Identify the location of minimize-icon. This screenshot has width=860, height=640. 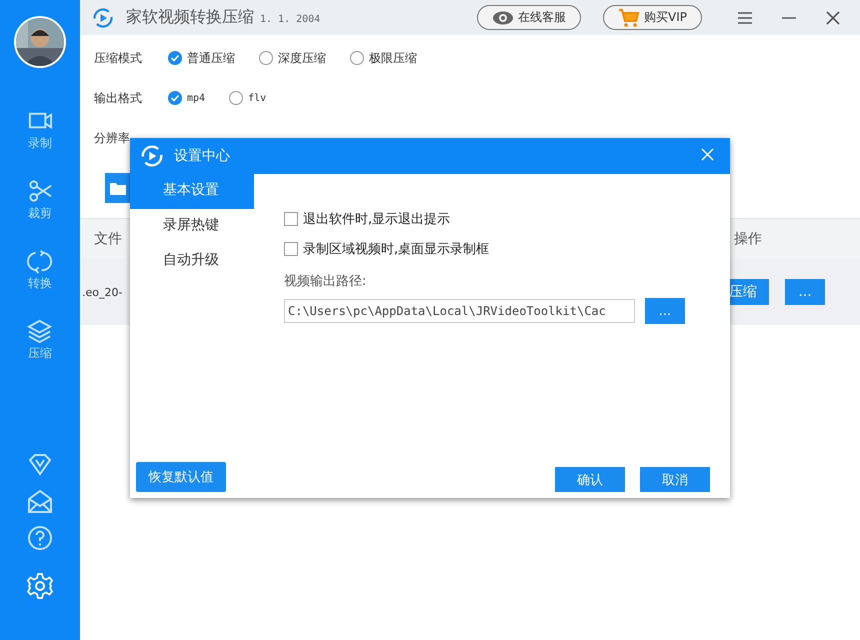
(789, 18).